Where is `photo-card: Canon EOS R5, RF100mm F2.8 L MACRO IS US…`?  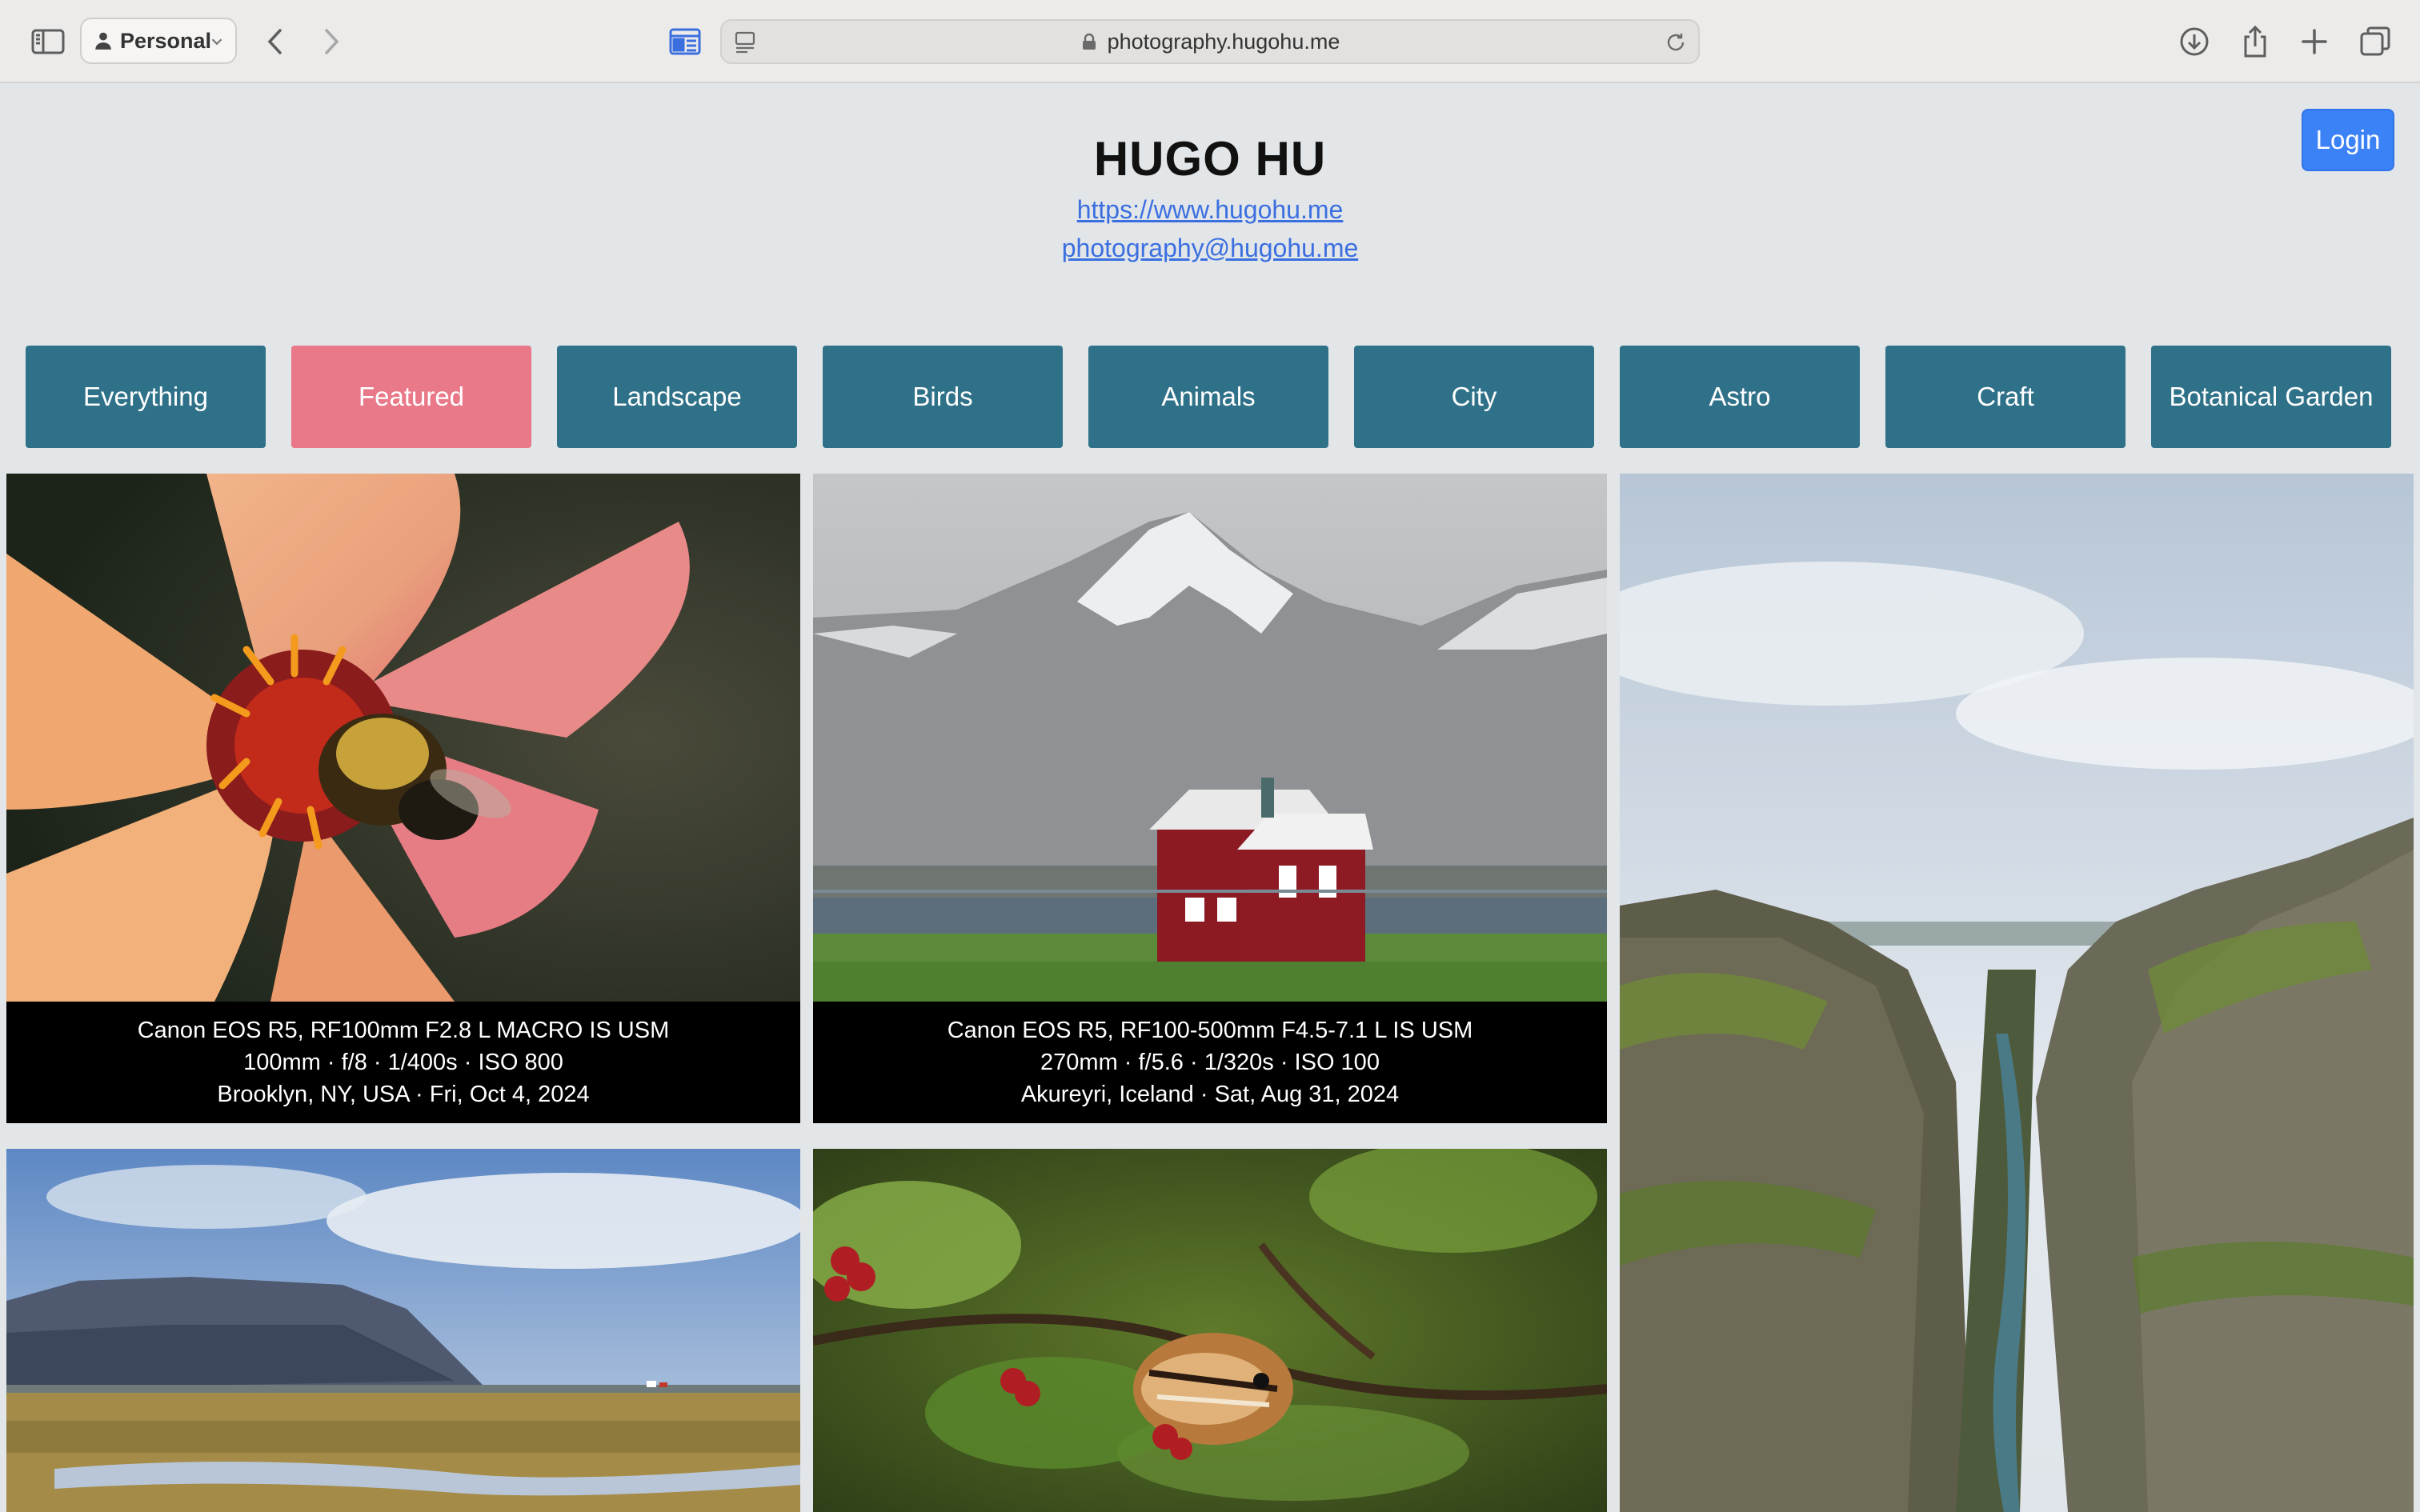 photo-card: Canon EOS R5, RF100mm F2.8 L MACRO IS US… is located at coordinates (403, 798).